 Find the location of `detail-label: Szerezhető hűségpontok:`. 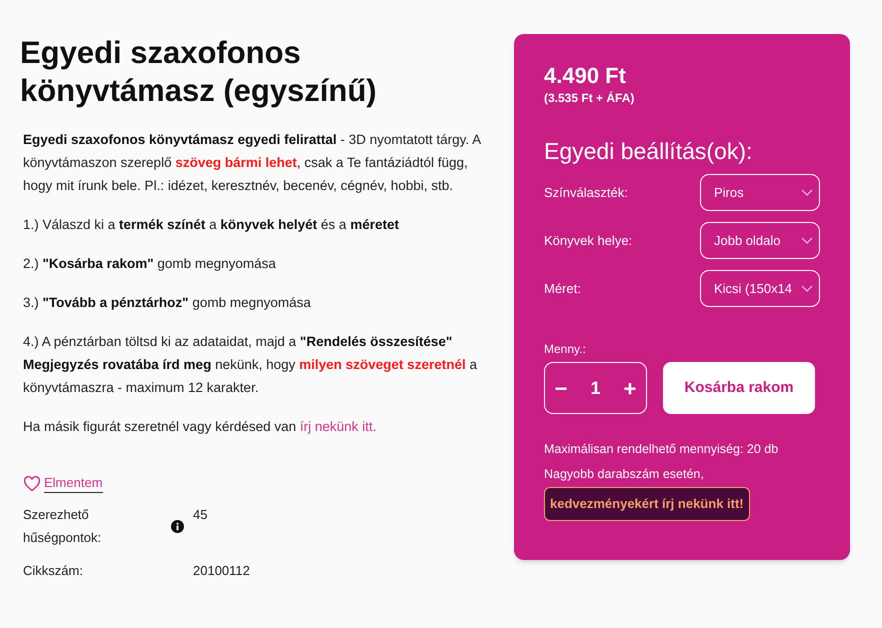

detail-label: Szerezhető hűségpontok: is located at coordinates (62, 526).